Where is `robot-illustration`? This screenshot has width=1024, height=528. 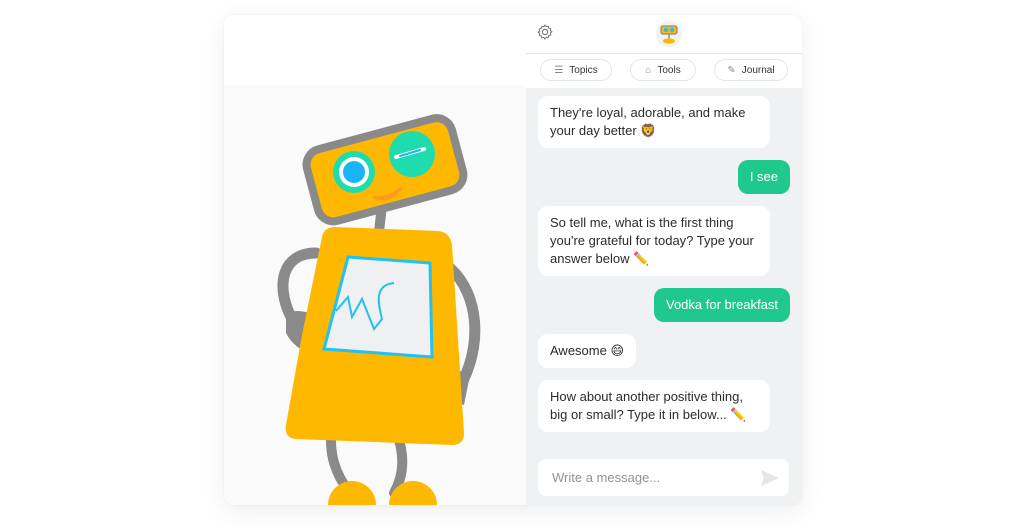
robot-illustration is located at coordinates (379, 309).